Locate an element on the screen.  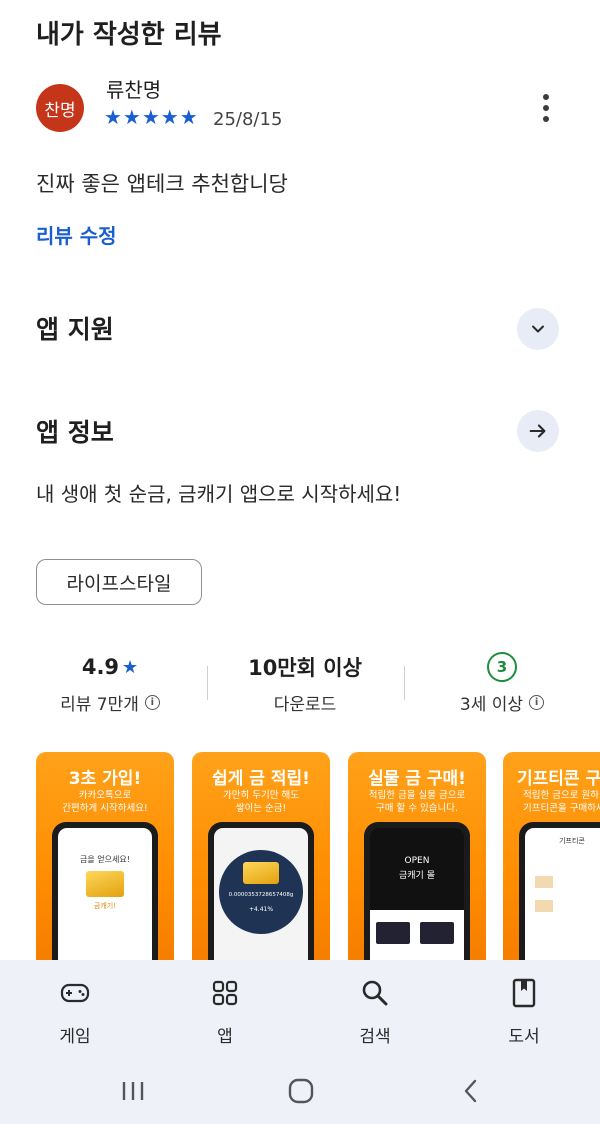
page-title: 내가 작성한 리뷰 is located at coordinates (129, 35).